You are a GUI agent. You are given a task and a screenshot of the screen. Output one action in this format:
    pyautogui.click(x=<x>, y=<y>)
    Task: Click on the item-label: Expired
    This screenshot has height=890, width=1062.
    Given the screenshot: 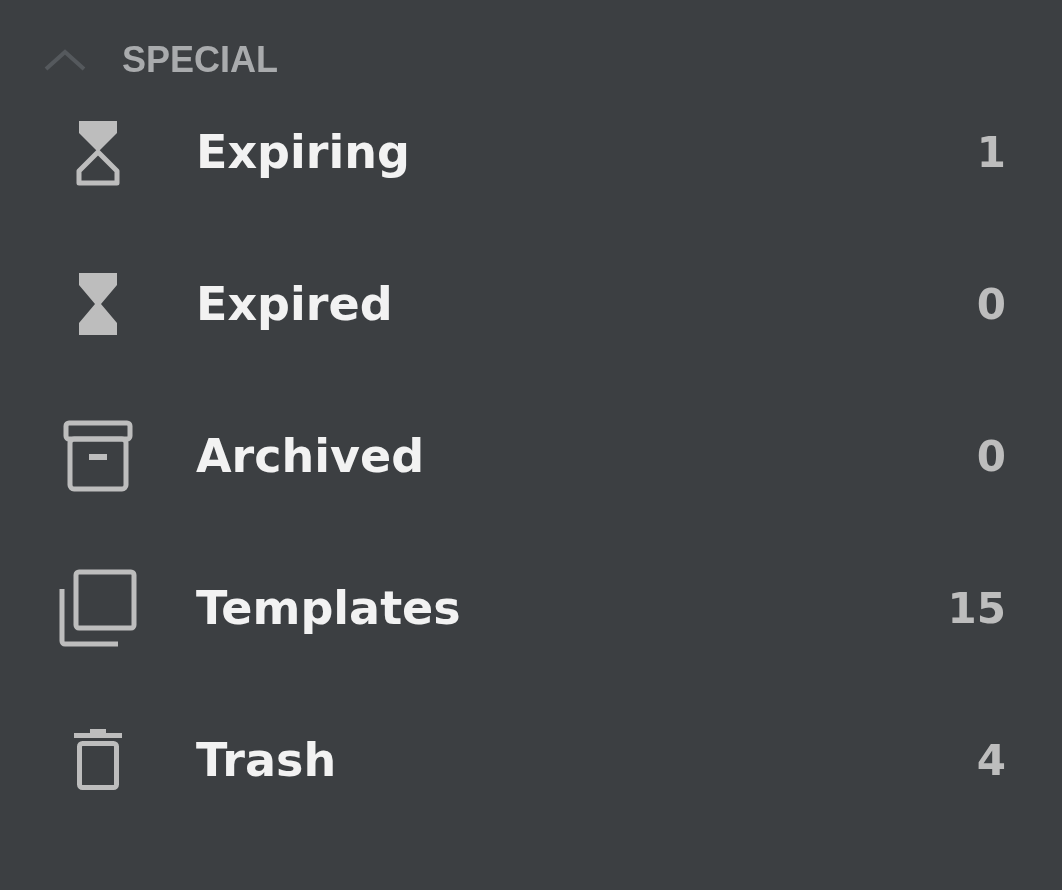 What is the action you would take?
    pyautogui.click(x=295, y=304)
    